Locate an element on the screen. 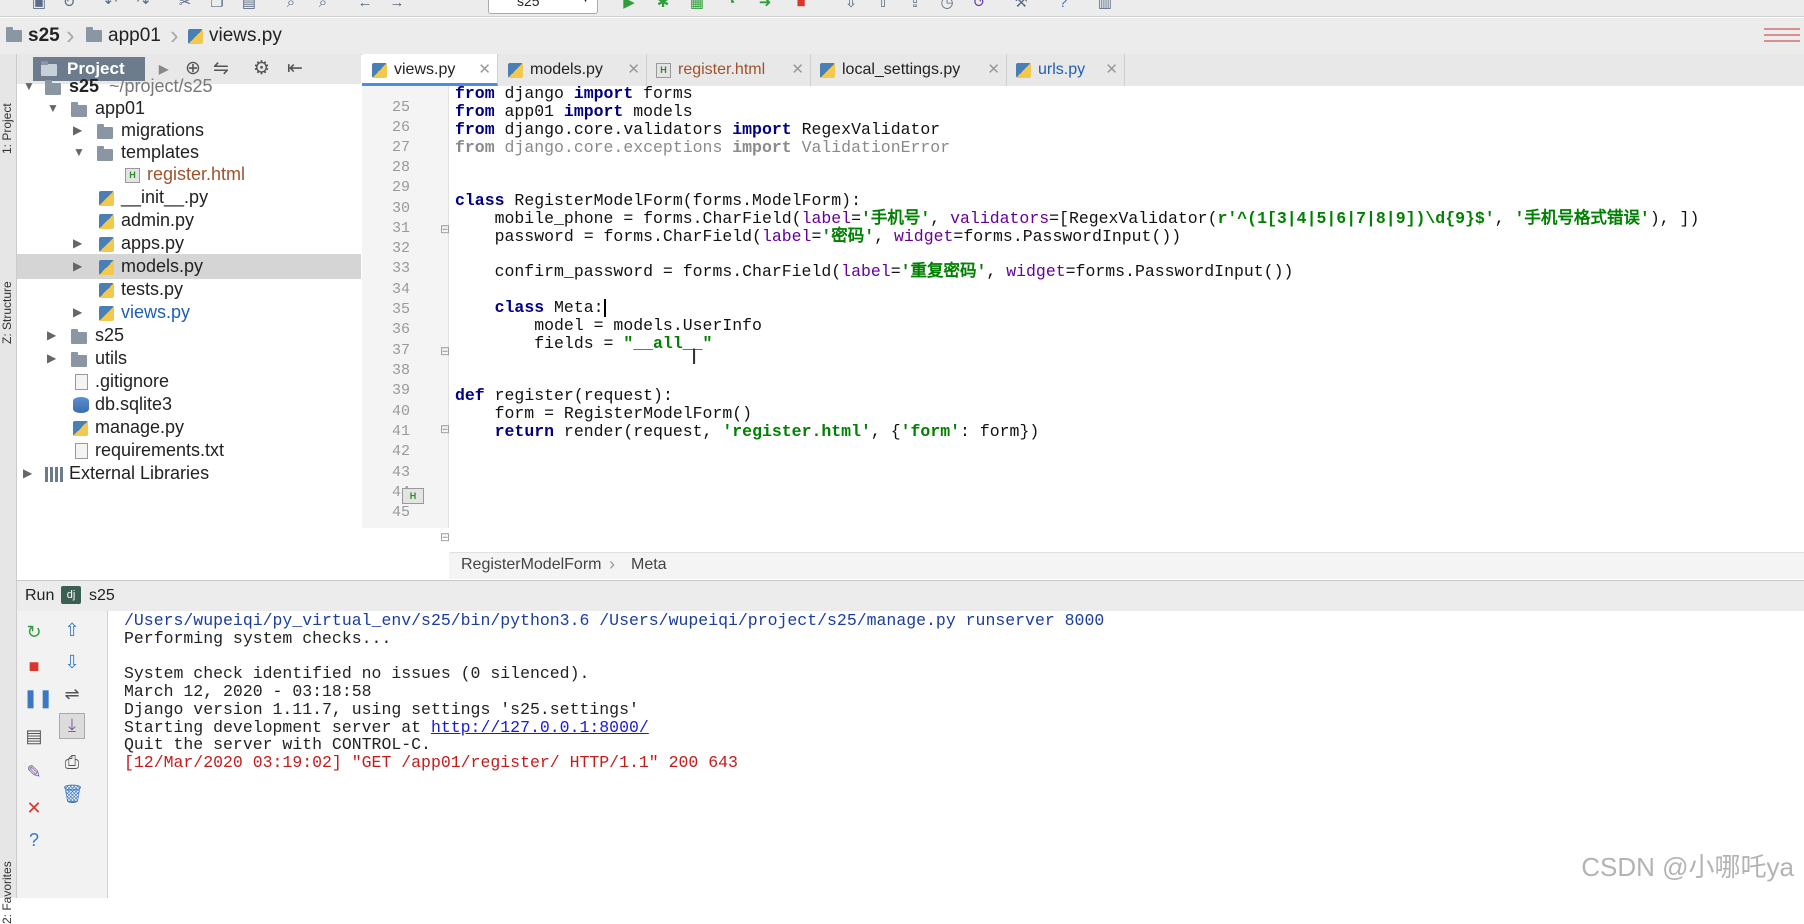  tree-item-register-html: H register.html is located at coordinates (189, 174).